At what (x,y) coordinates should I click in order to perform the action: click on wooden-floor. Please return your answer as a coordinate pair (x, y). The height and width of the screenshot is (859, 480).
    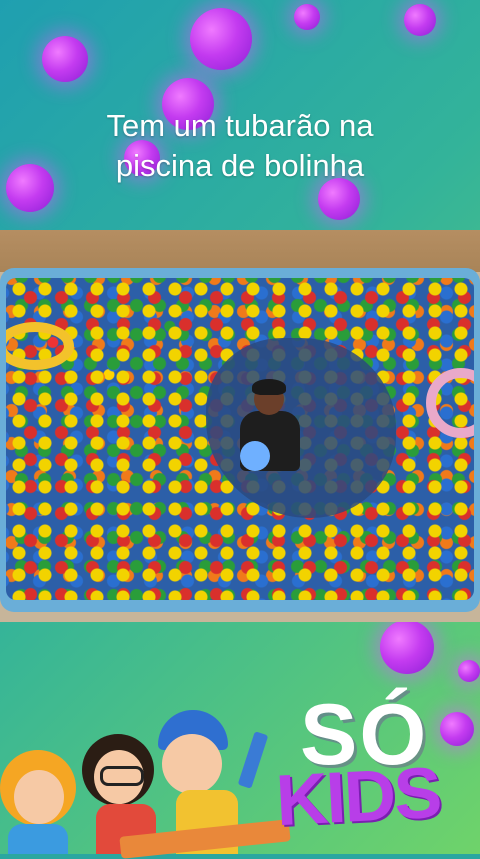
    Looking at the image, I should click on (240, 251).